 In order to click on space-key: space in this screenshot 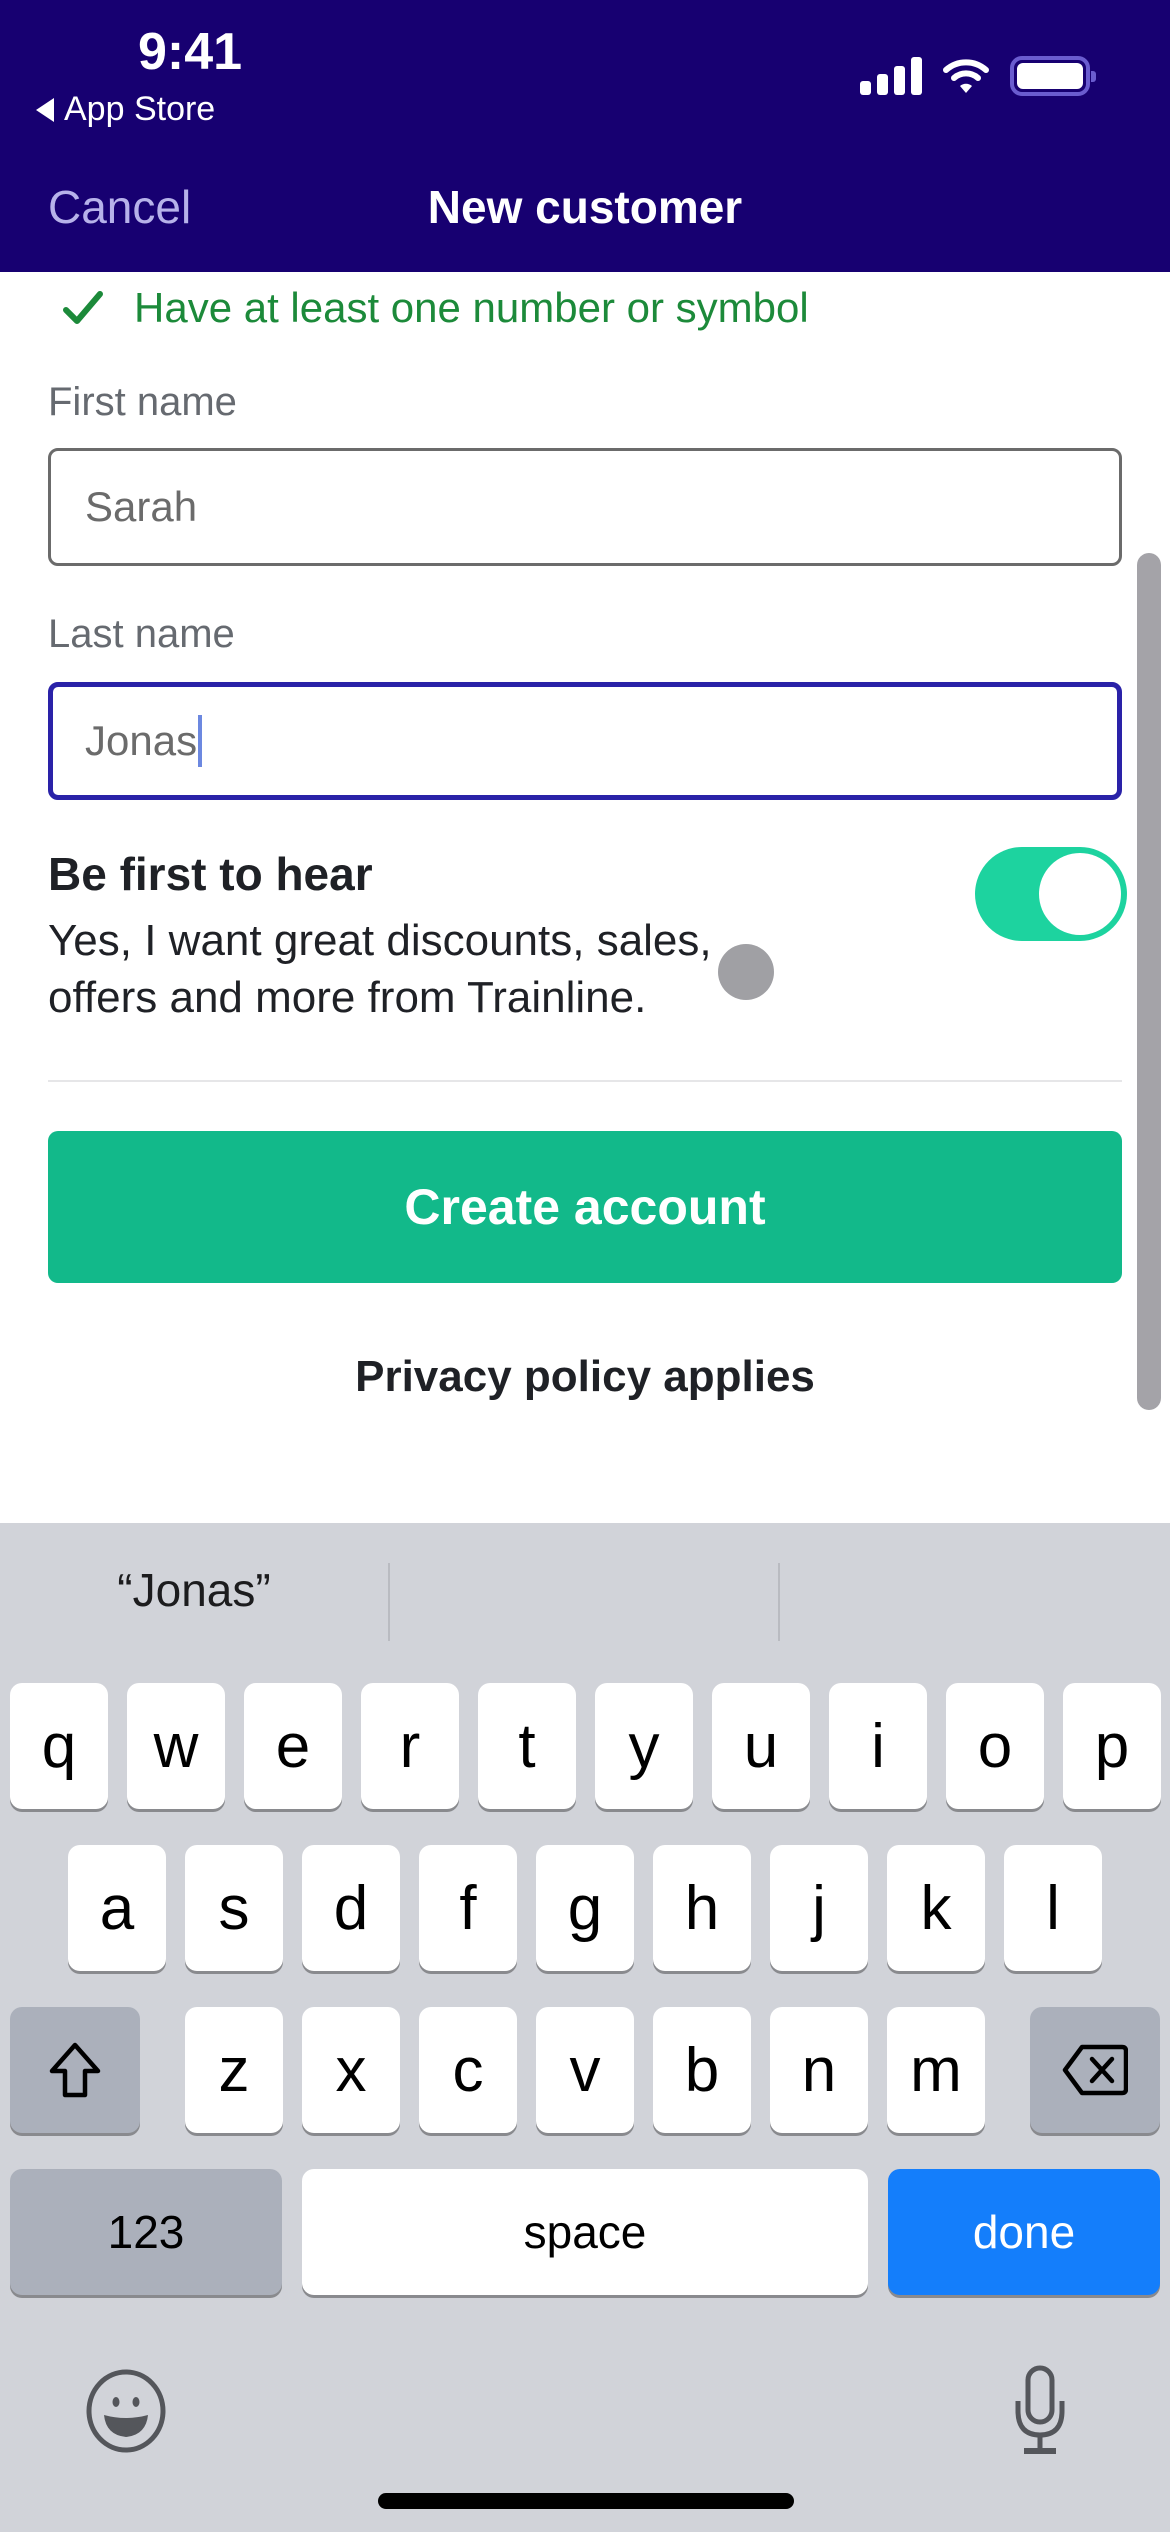, I will do `click(585, 2232)`.